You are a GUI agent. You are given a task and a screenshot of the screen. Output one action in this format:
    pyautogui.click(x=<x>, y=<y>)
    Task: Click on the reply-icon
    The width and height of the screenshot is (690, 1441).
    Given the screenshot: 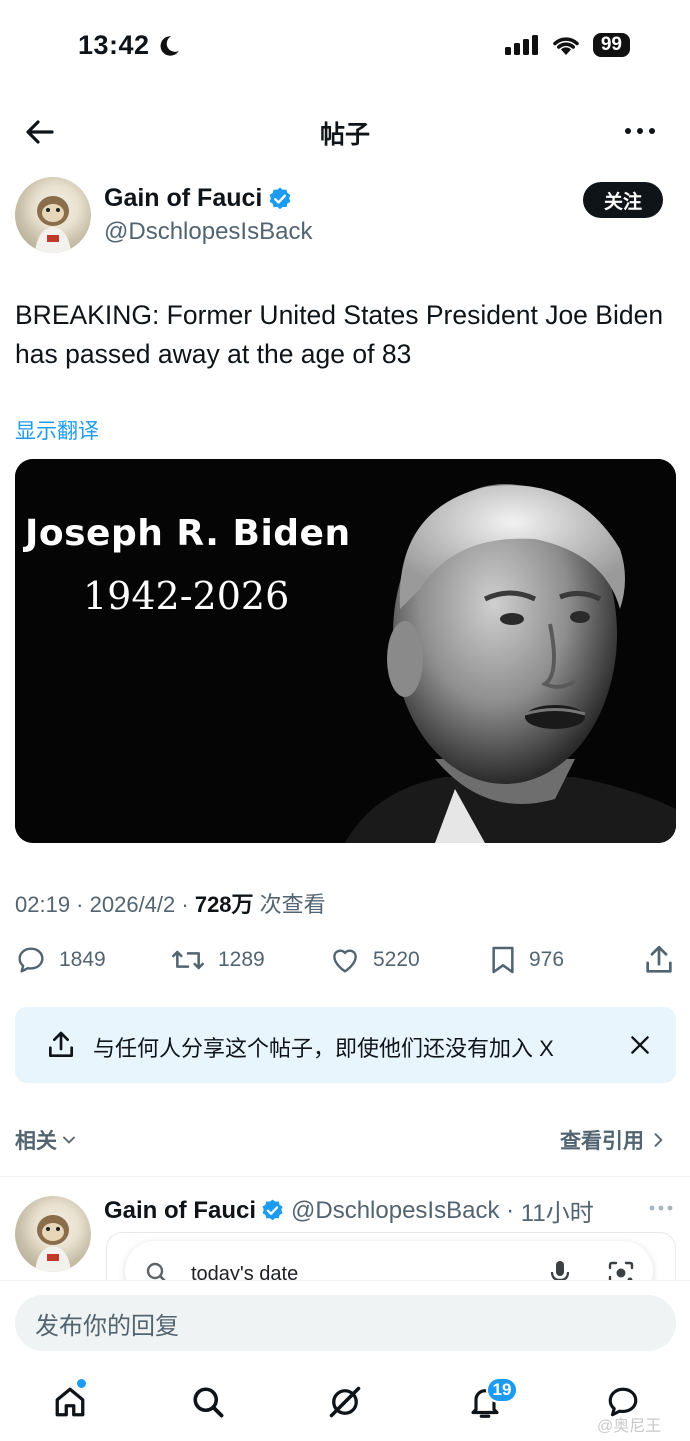 What is the action you would take?
    pyautogui.click(x=31, y=960)
    